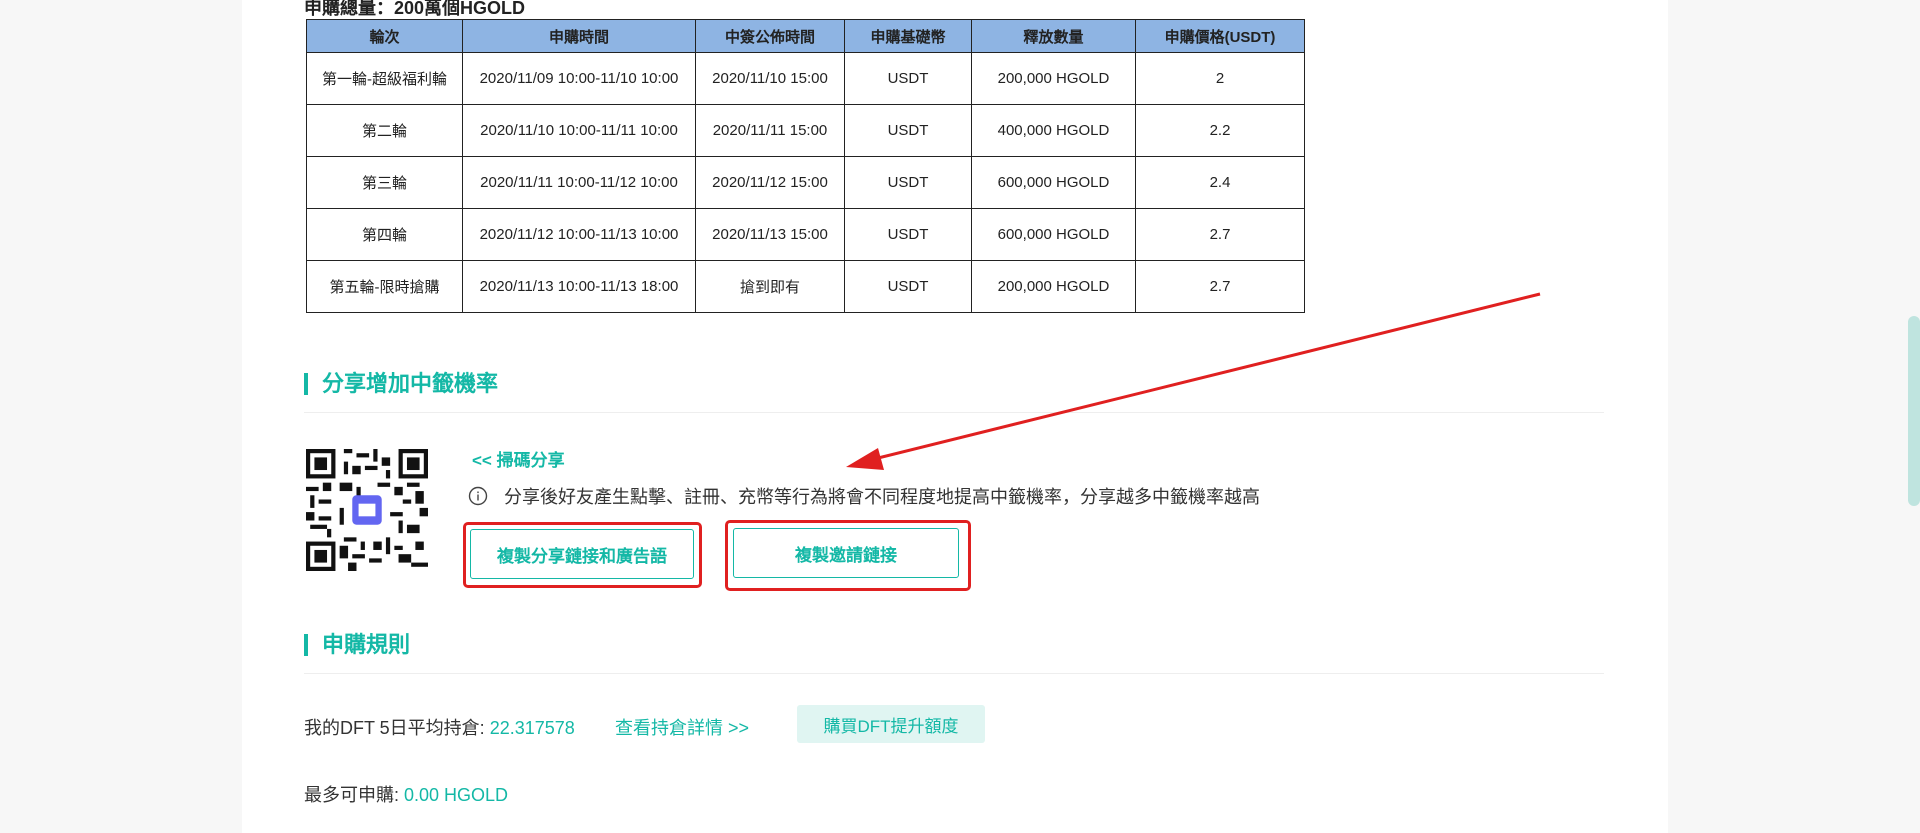 Image resolution: width=1920 pixels, height=833 pixels. Describe the element at coordinates (1220, 78) in the screenshot. I see `cell-price: 2` at that location.